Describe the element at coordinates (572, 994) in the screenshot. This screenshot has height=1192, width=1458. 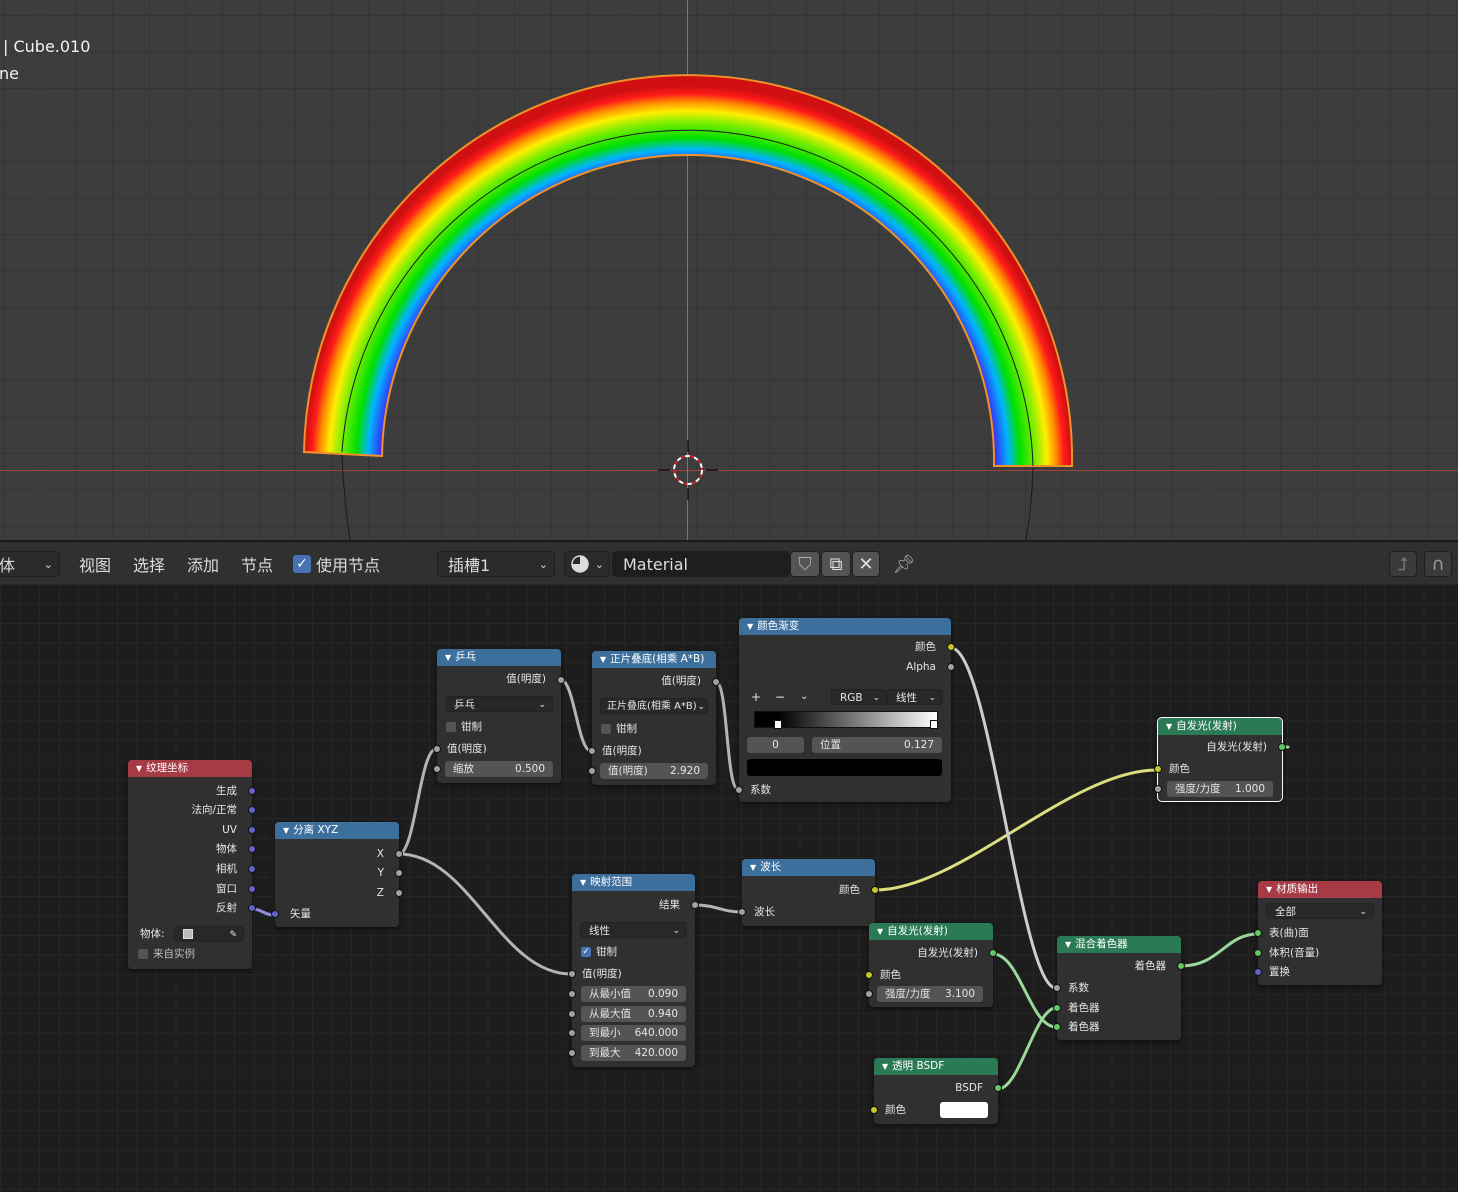
I see `socket-from-min-in` at that location.